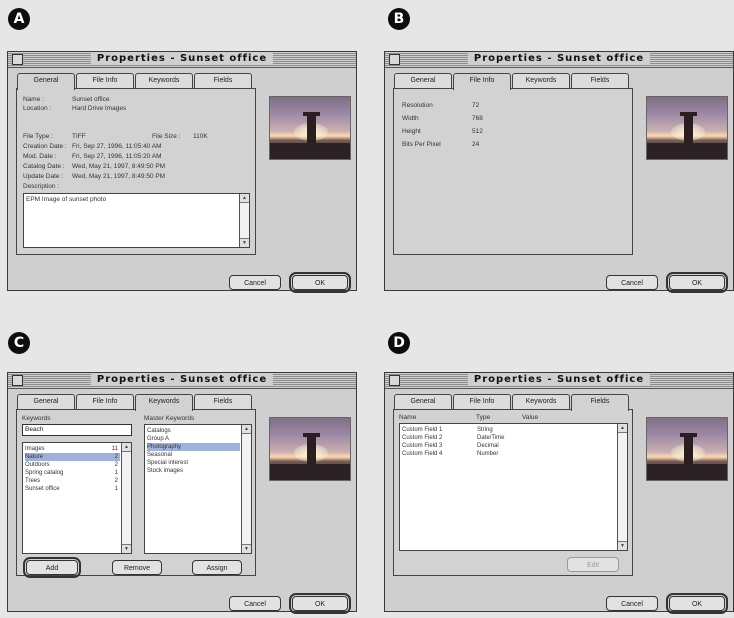  I want to click on keyword-count: 11, so click(114, 449).